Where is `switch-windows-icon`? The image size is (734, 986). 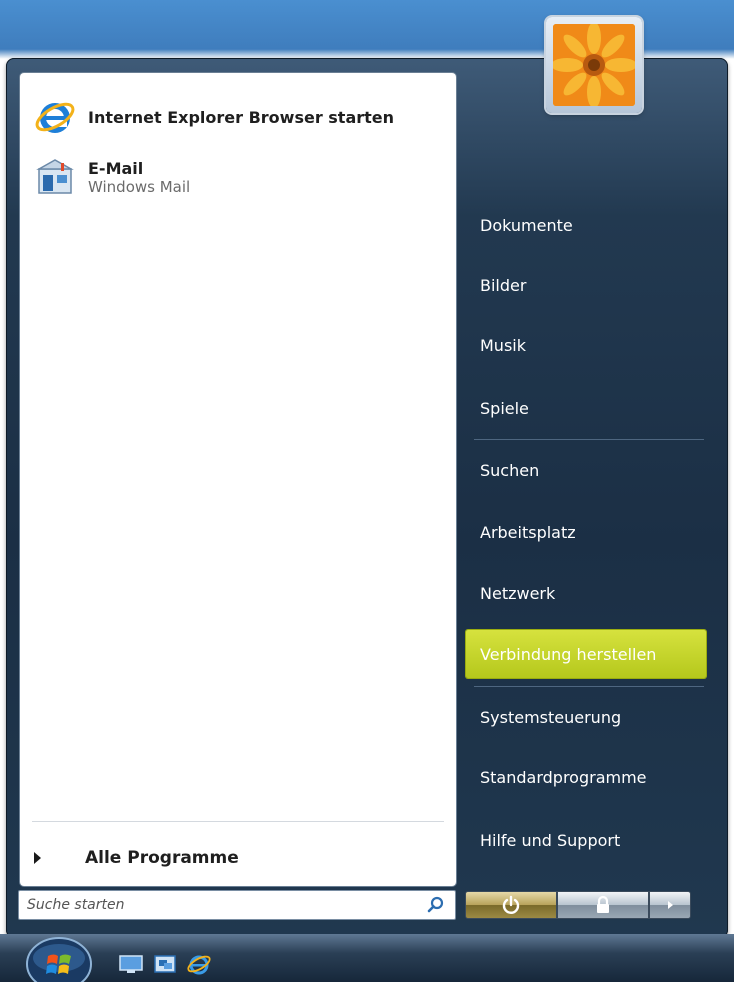 switch-windows-icon is located at coordinates (165, 964).